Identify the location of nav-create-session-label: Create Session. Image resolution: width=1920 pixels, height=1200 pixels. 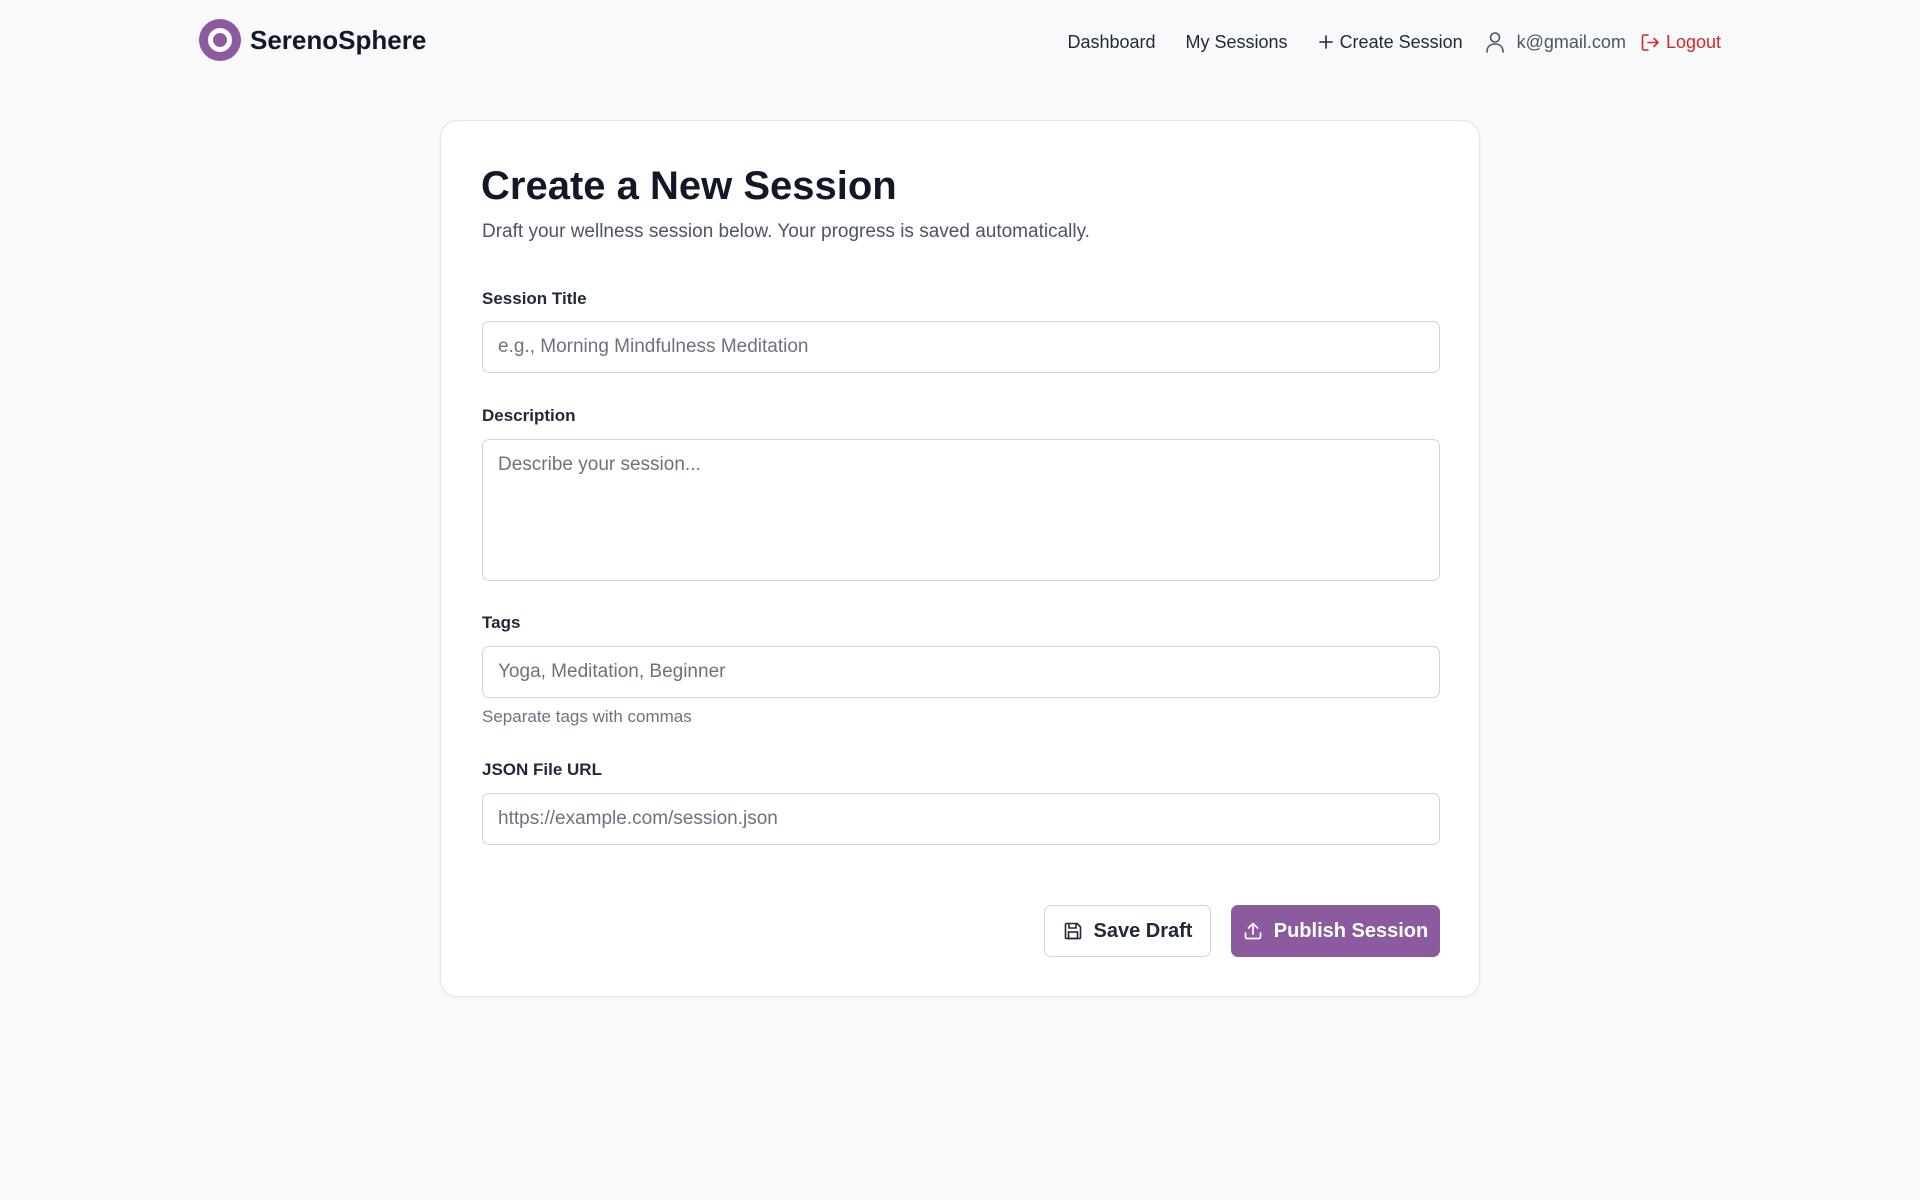
(1401, 41).